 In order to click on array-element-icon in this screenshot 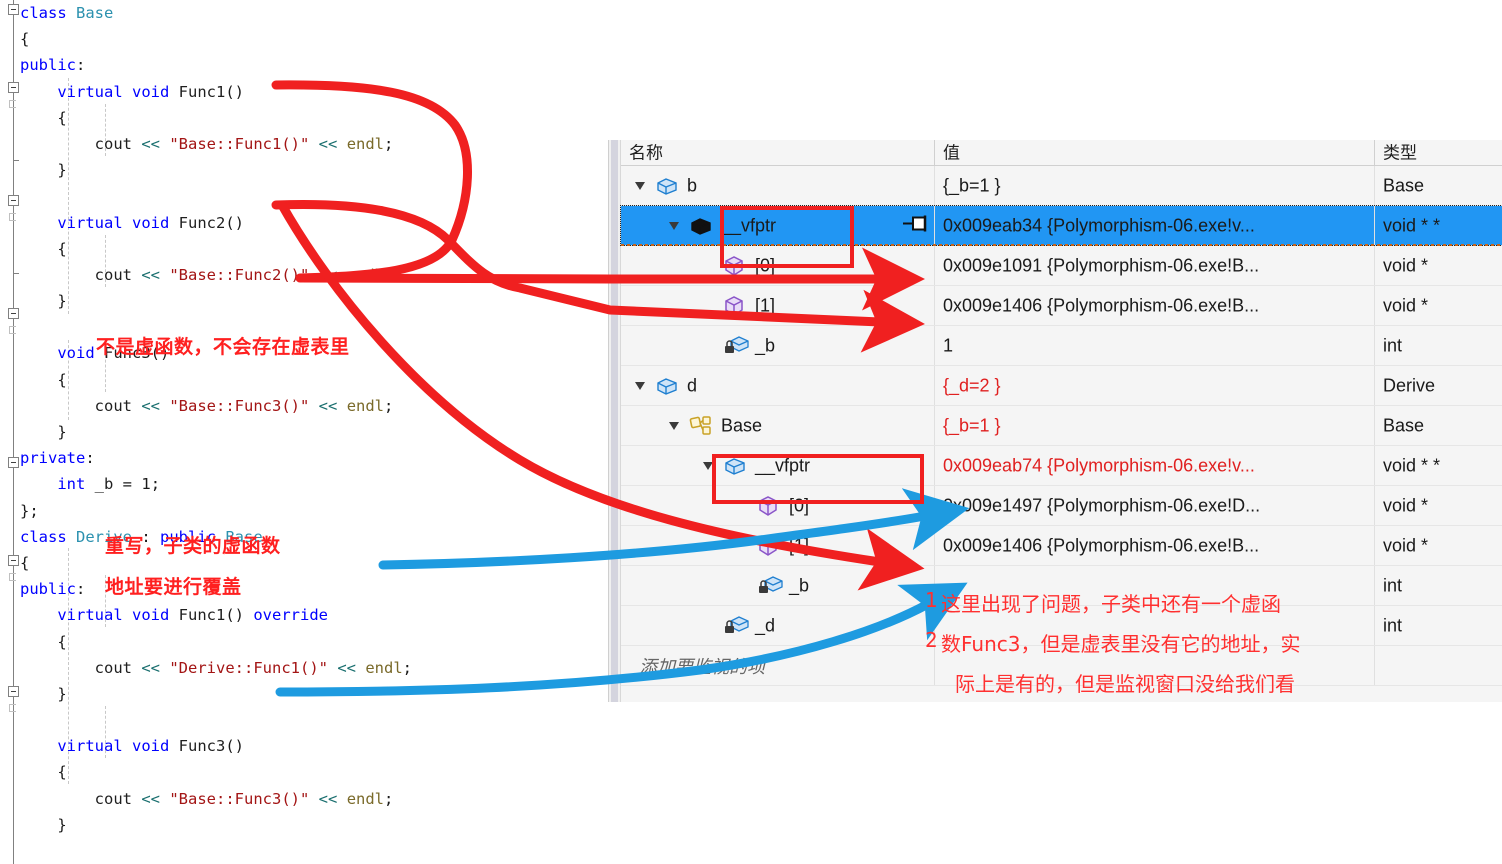, I will do `click(768, 506)`.